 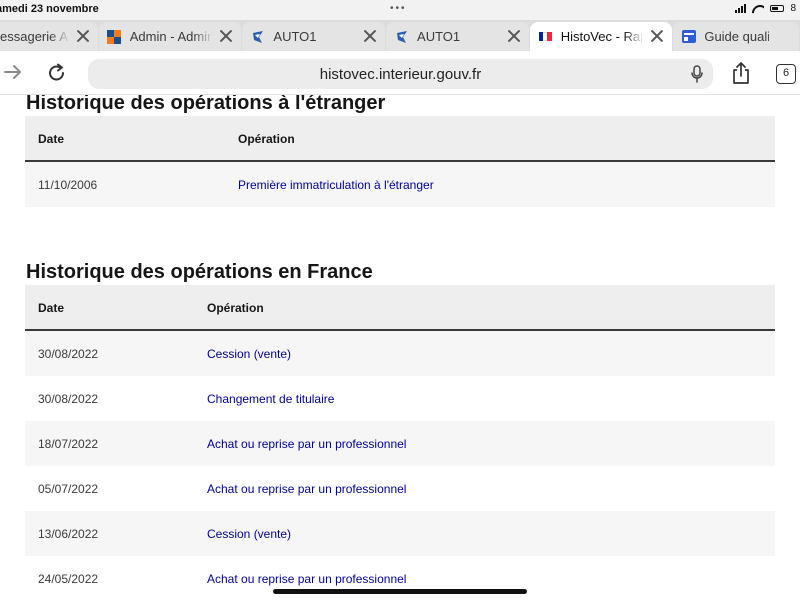 I want to click on row-operation: Première immatriculation à l'étranger, so click(x=336, y=185).